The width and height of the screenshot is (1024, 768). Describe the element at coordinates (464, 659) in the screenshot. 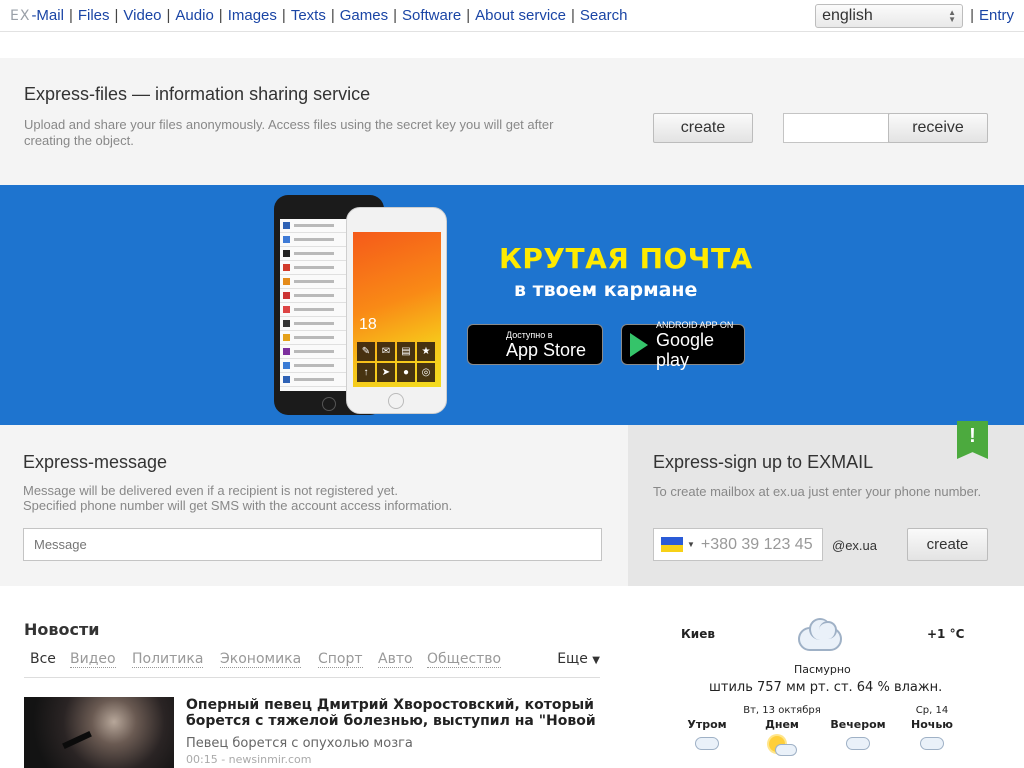

I see `tab-society: Общество` at that location.